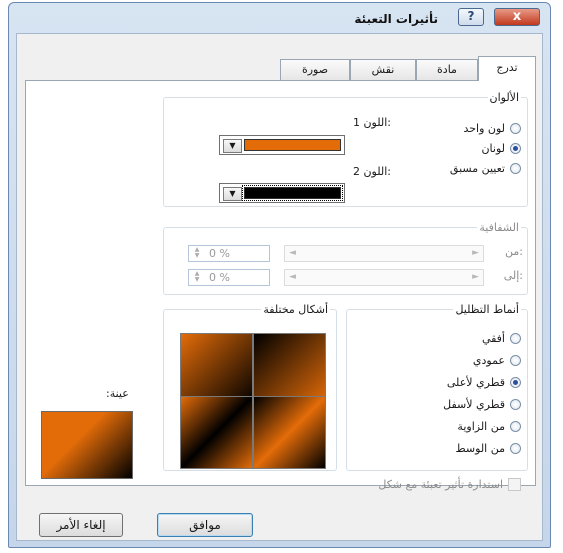 Image resolution: width=563 pixels, height=553 pixels. Describe the element at coordinates (481, 426) in the screenshot. I see `radio-from-corner-label: من الزاوية` at that location.